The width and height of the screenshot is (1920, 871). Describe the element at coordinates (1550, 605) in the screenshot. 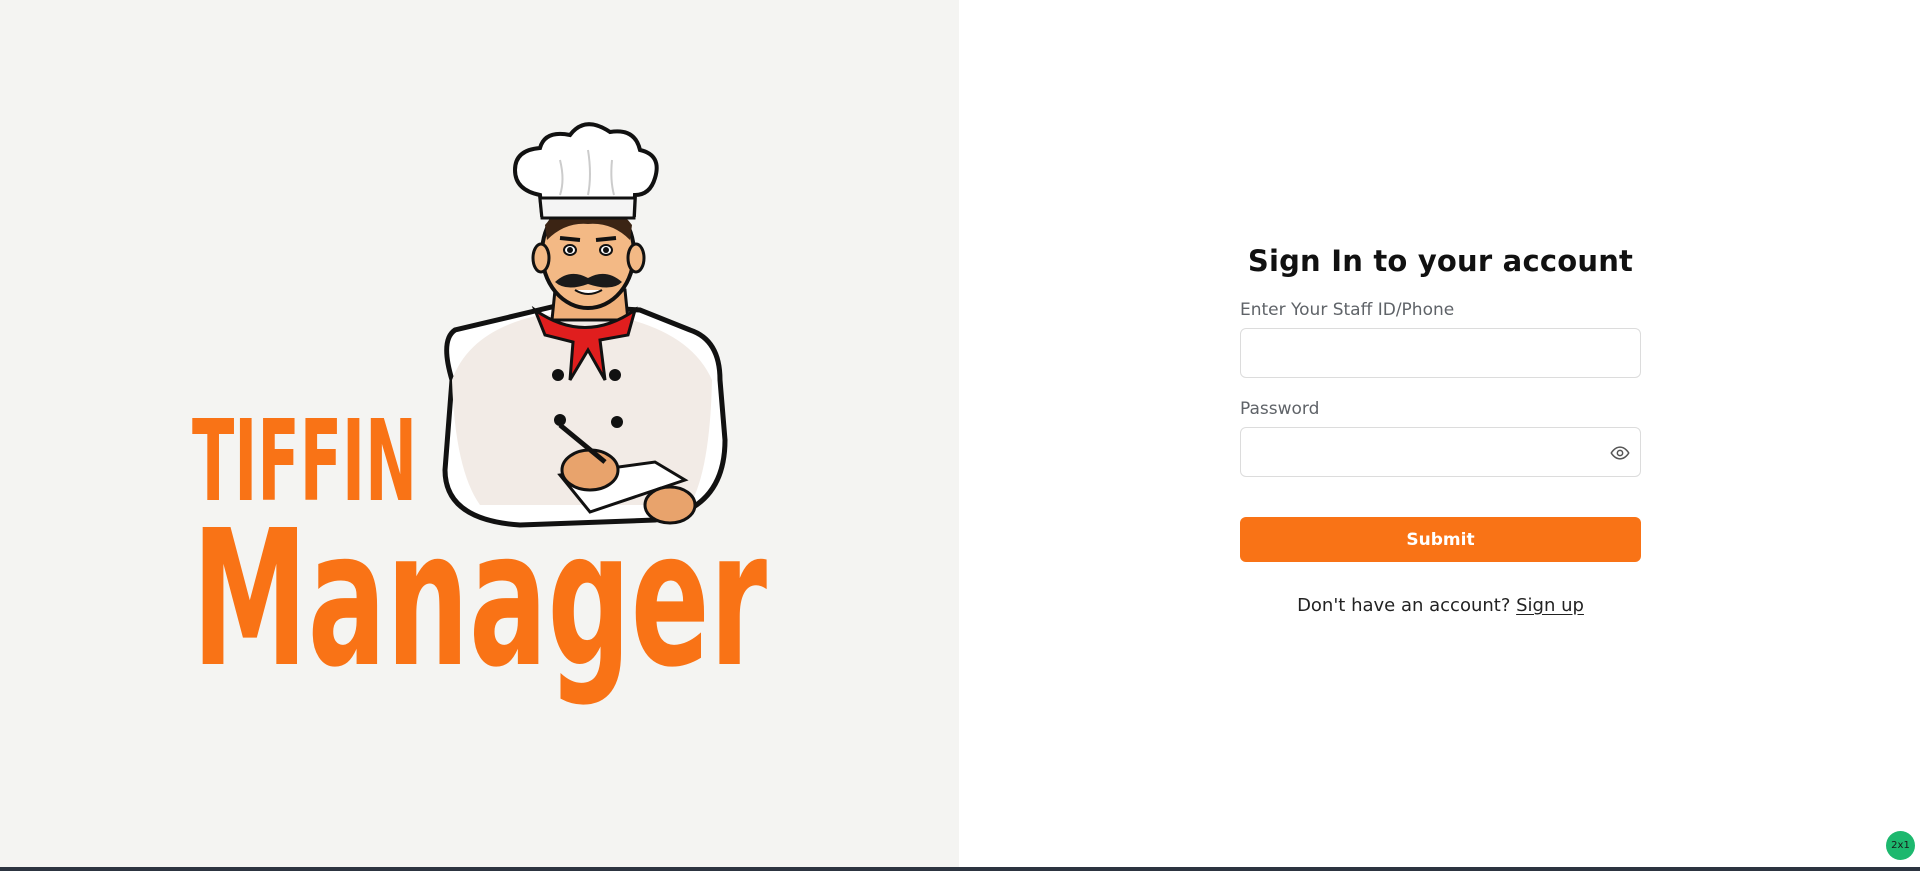

I see `signup-link: Sign up` at that location.